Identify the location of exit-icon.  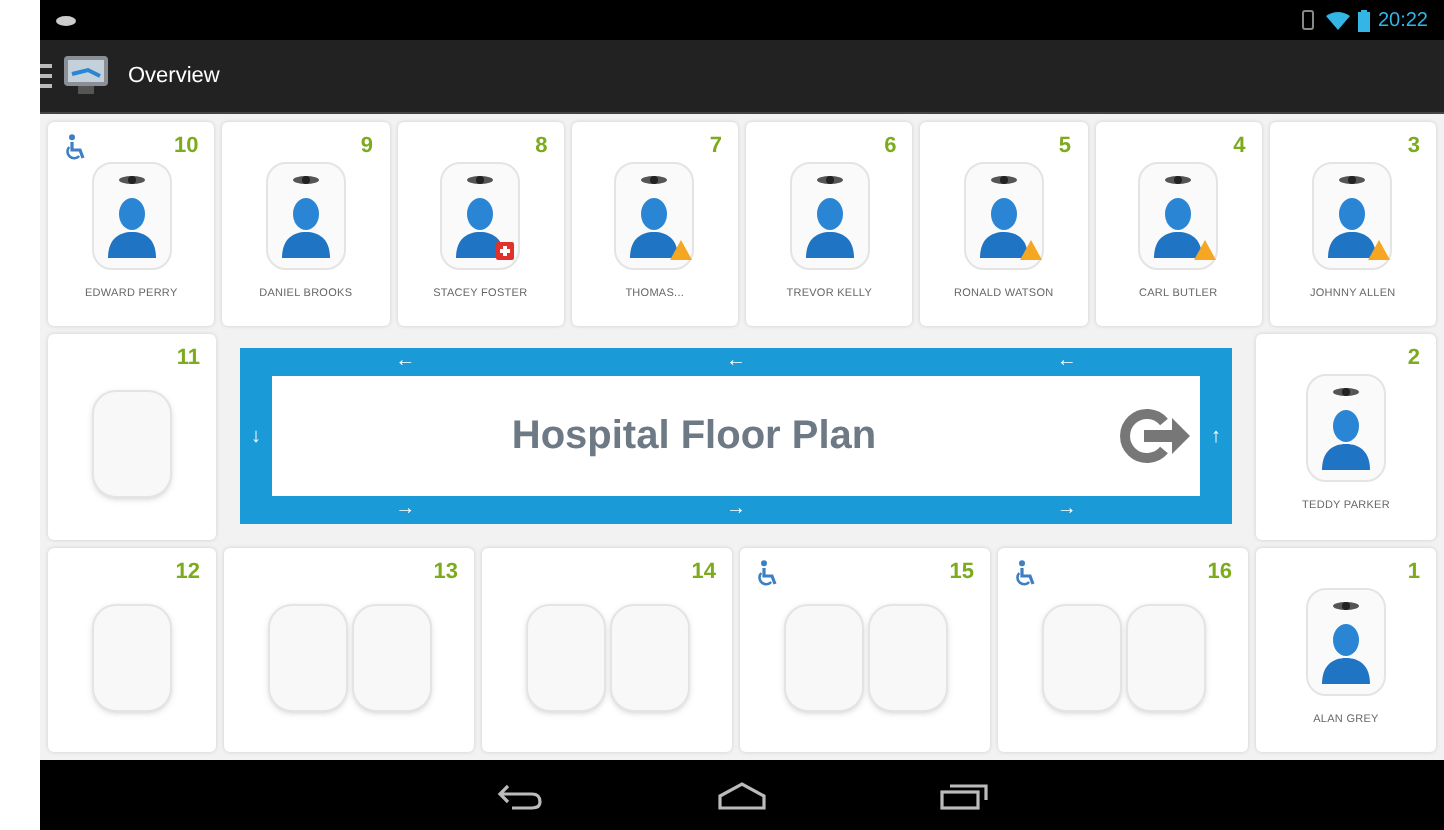
(1154, 436).